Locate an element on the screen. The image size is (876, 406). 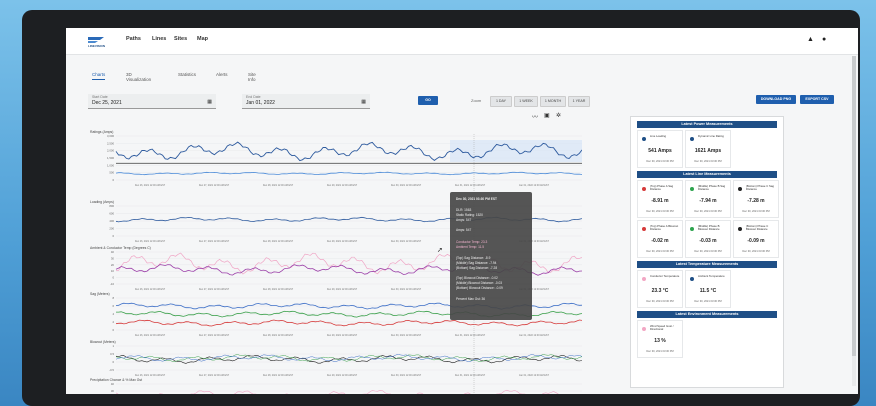
tooltip-line: (Bottom) Sag Distance: -7.28 is located at coordinates (477, 268).